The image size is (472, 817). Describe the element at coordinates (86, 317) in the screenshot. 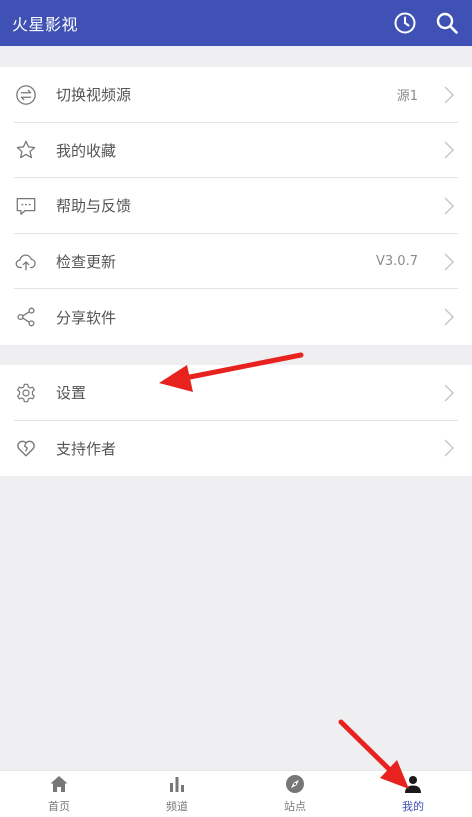

I see `menu-item-label: 分享软件` at that location.